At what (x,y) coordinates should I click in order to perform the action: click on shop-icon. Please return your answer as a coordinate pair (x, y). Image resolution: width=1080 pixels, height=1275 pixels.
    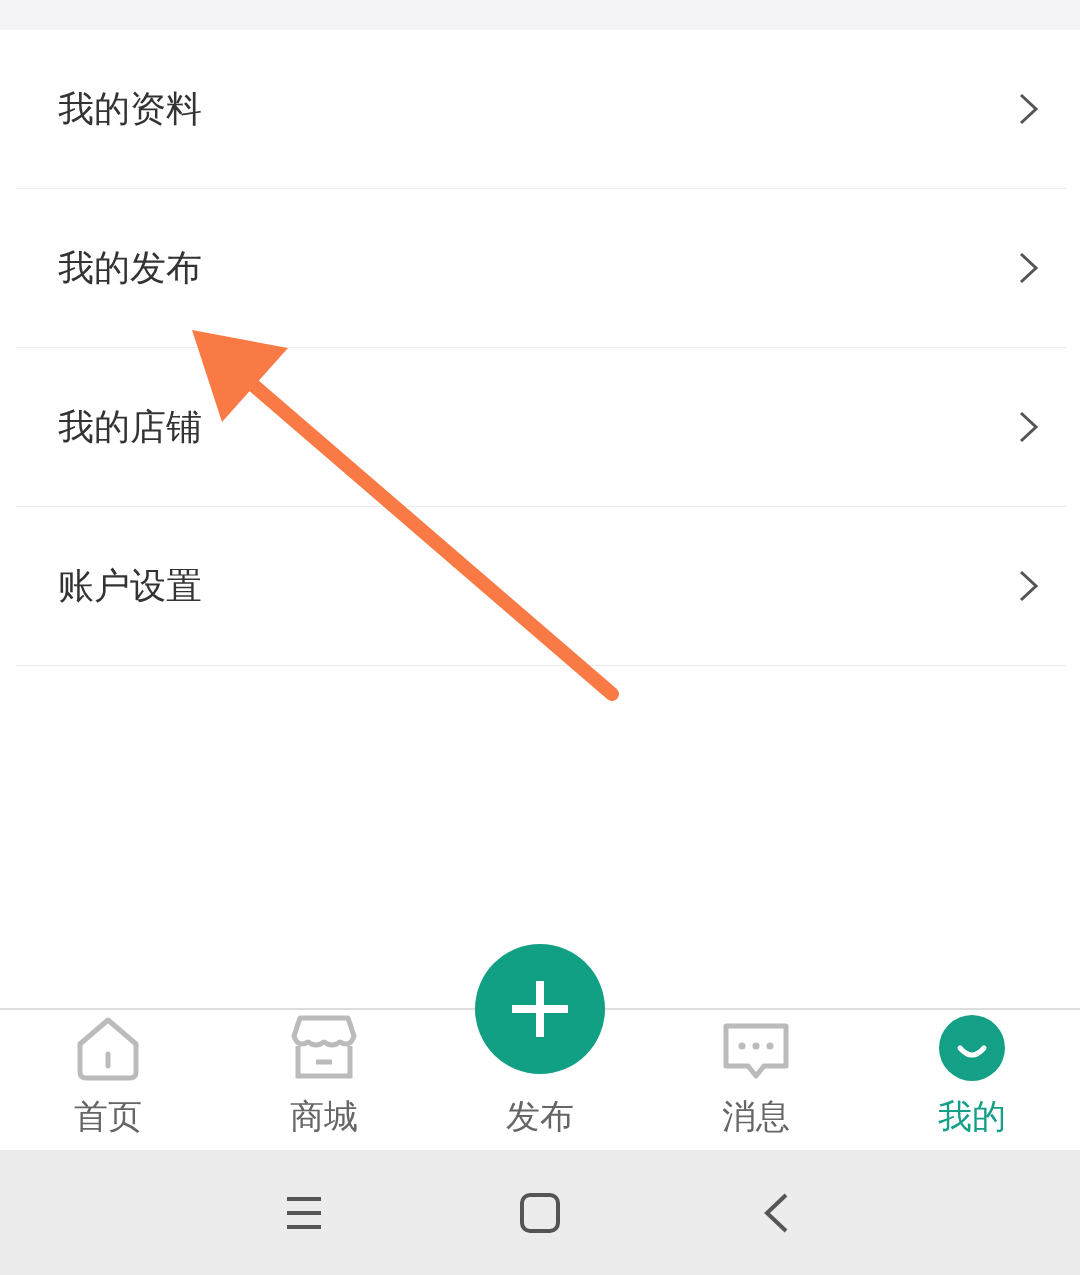
    Looking at the image, I should click on (324, 1048).